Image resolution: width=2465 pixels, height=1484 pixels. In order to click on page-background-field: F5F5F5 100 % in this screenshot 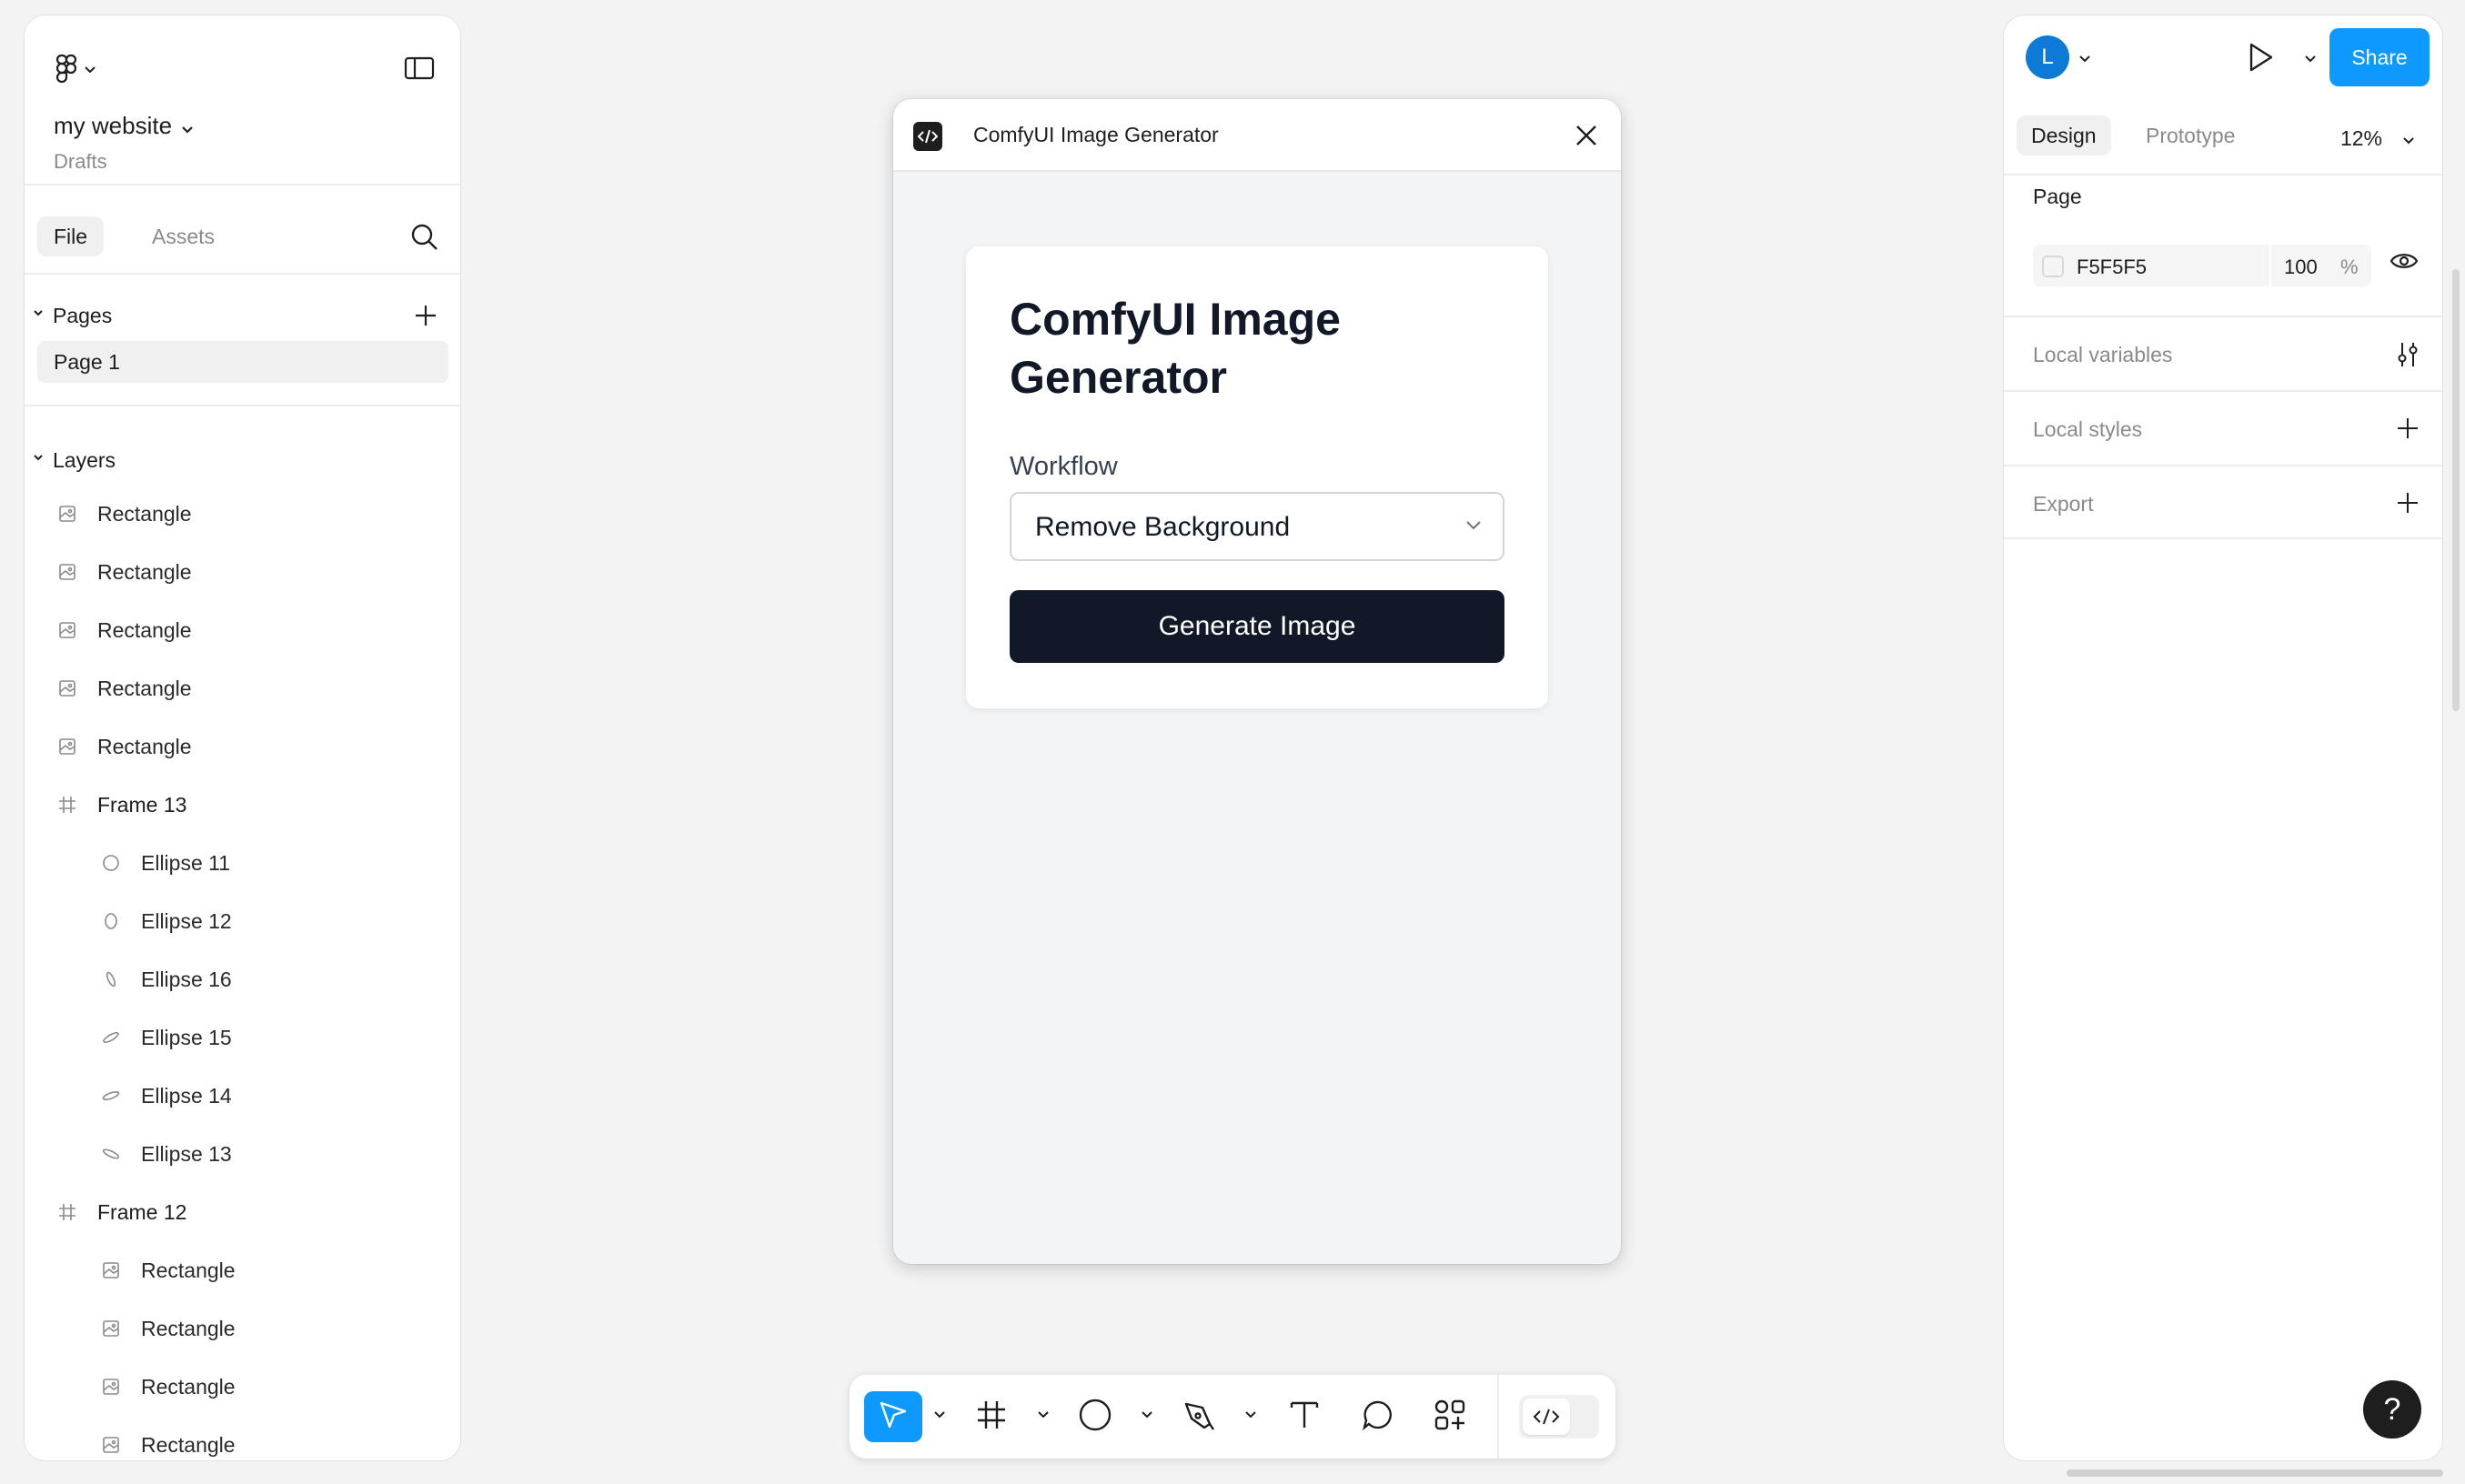, I will do `click(2202, 266)`.